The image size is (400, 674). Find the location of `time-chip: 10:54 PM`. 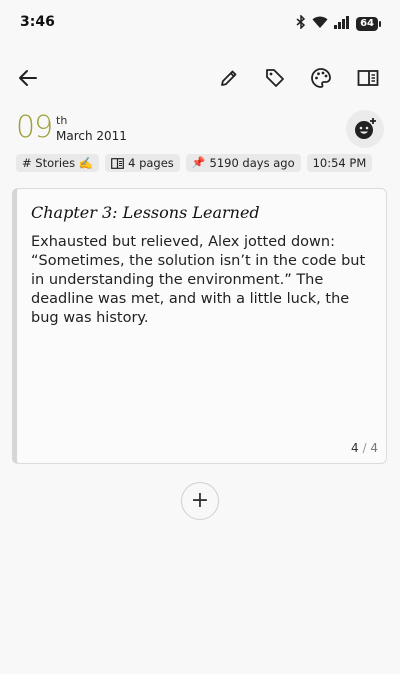

time-chip: 10:54 PM is located at coordinates (339, 163).